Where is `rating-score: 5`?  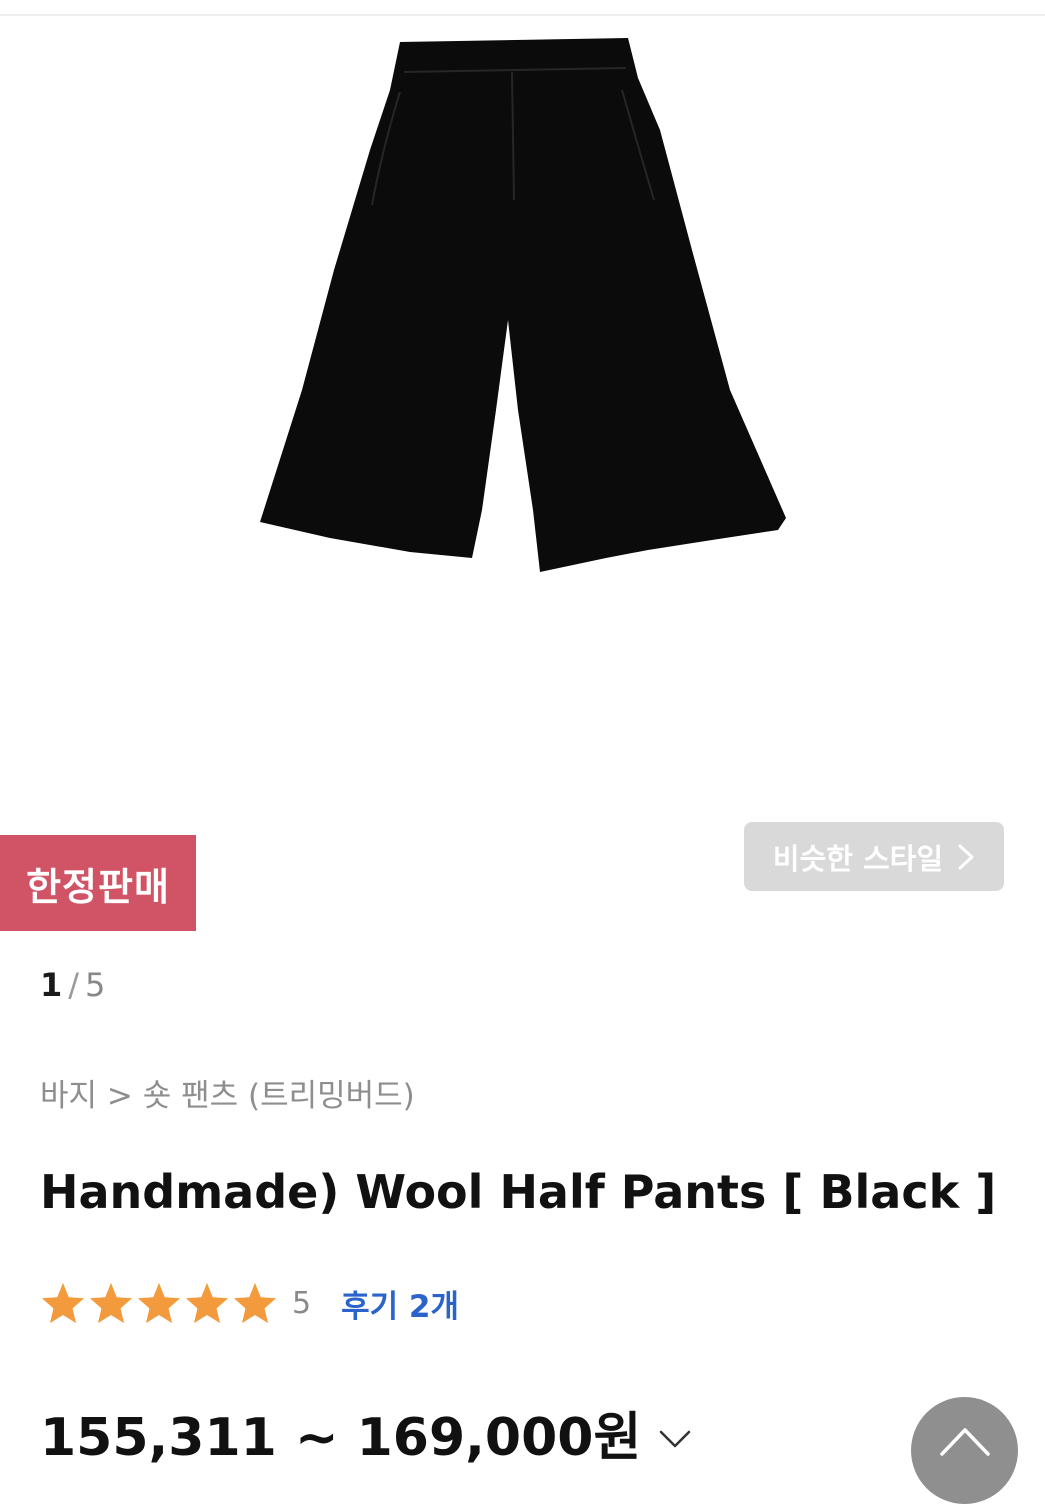 rating-score: 5 is located at coordinates (302, 1303).